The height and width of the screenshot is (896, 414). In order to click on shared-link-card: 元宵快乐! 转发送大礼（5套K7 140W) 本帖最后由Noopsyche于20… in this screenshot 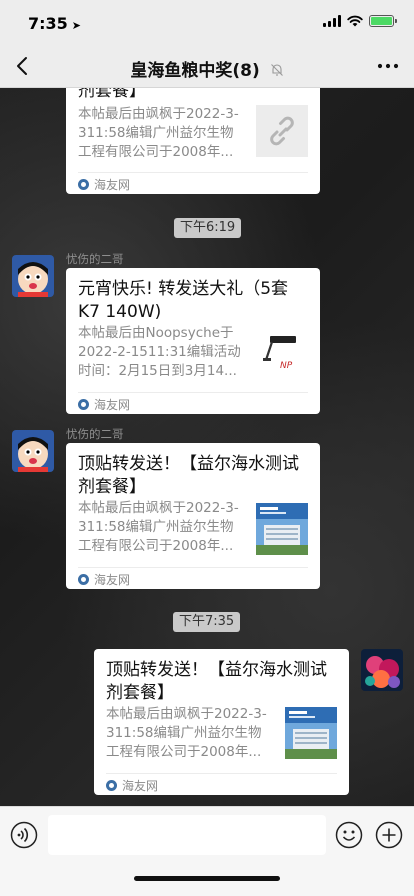, I will do `click(193, 341)`.